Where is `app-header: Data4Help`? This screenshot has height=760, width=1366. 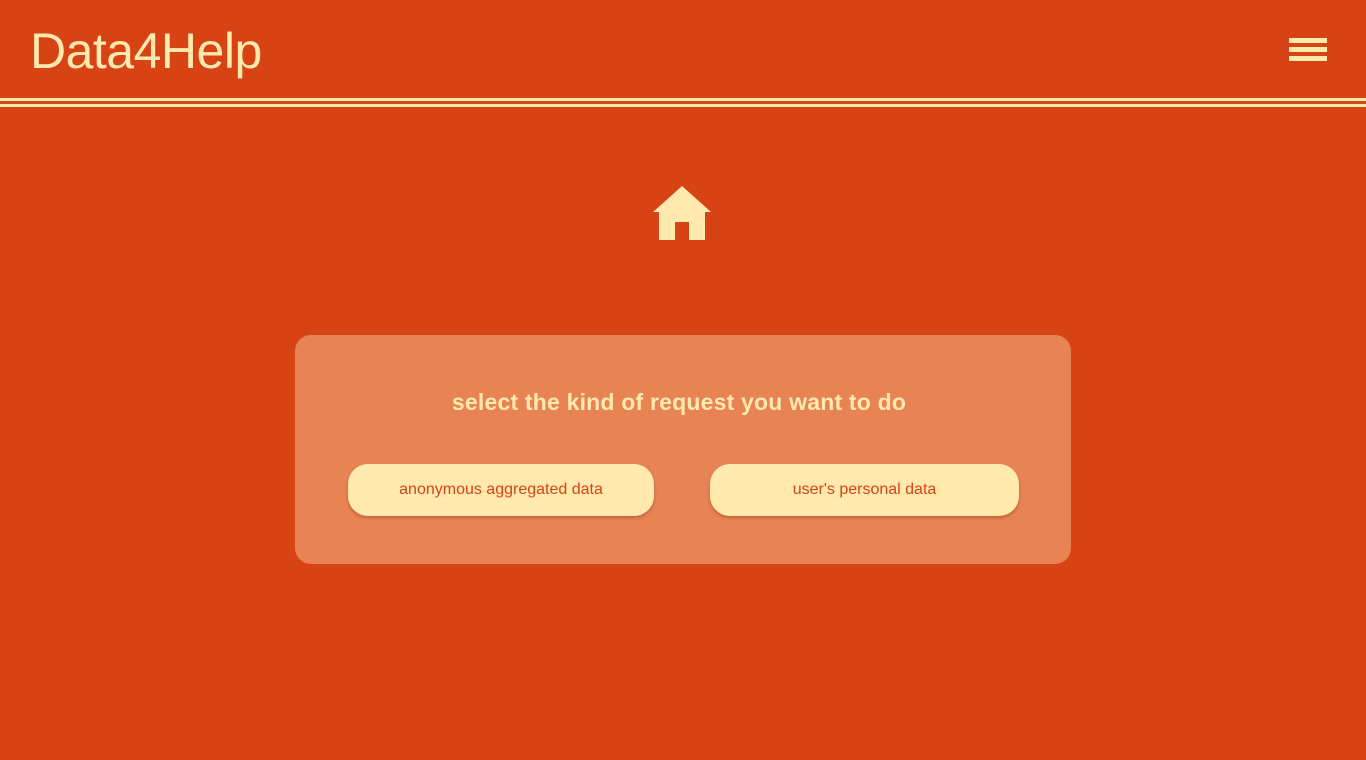
app-header: Data4Help is located at coordinates (683, 49).